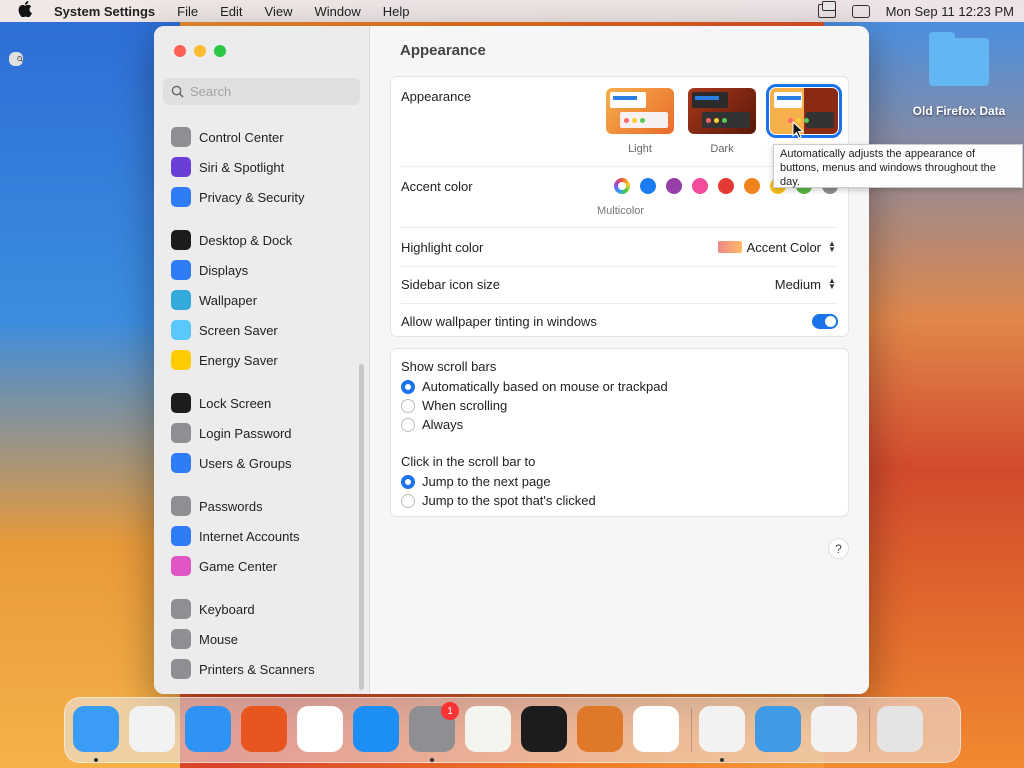  What do you see at coordinates (16, 59) in the screenshot?
I see `spotlight-search-icon` at bounding box center [16, 59].